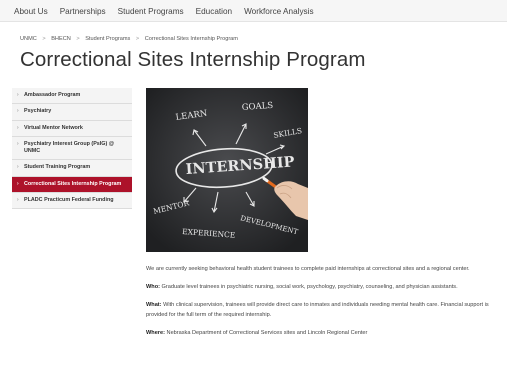 The image size is (507, 378). What do you see at coordinates (155, 332) in the screenshot?
I see `where-label: Where:` at bounding box center [155, 332].